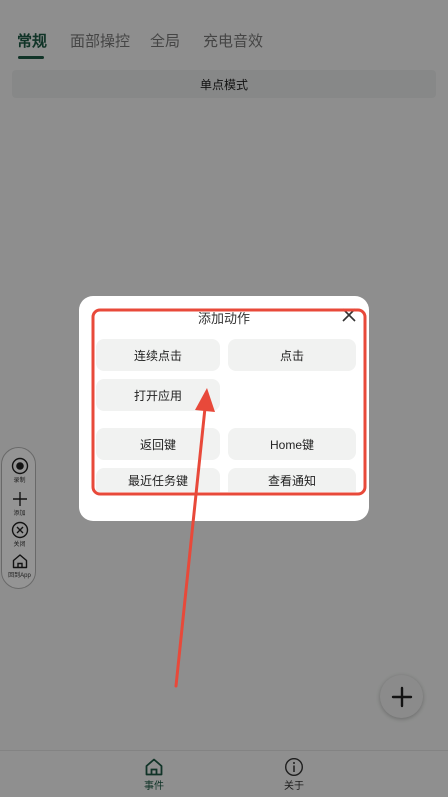 The width and height of the screenshot is (448, 797). What do you see at coordinates (292, 480) in the screenshot?
I see `action-view-notifications-button: 查看通知` at bounding box center [292, 480].